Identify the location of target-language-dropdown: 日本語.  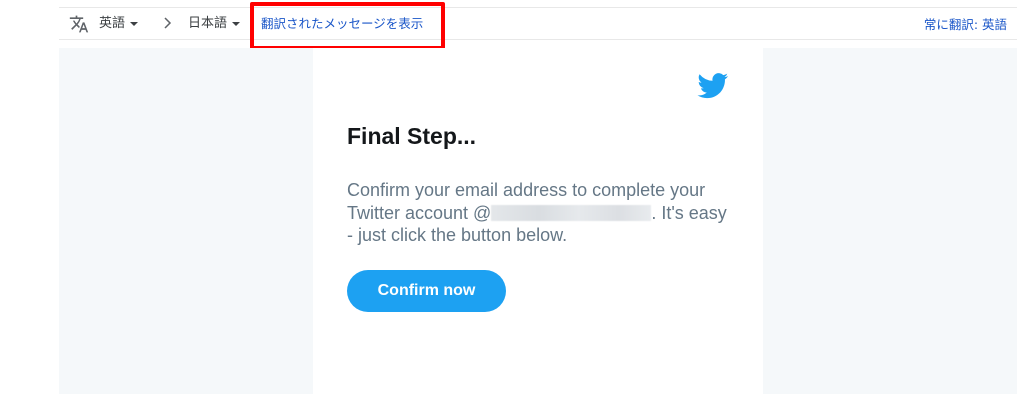
(214, 23).